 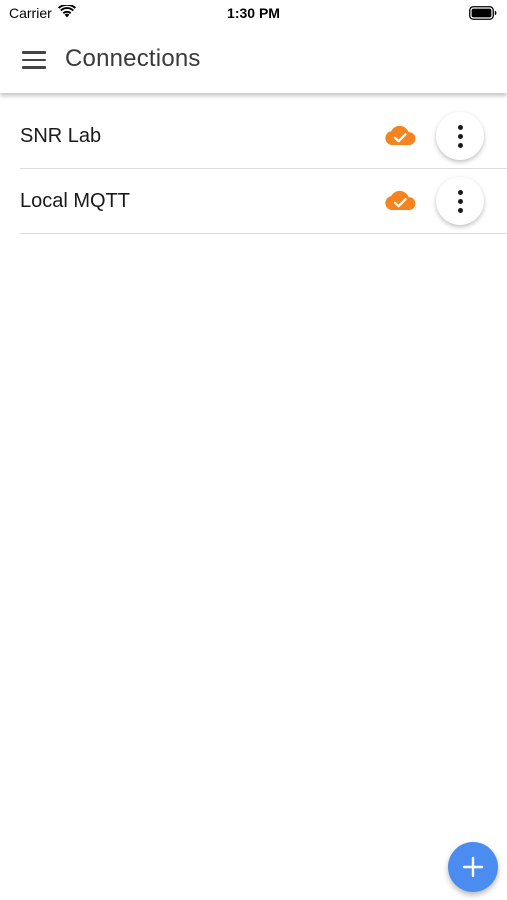 I want to click on add-connection-button, so click(x=473, y=867).